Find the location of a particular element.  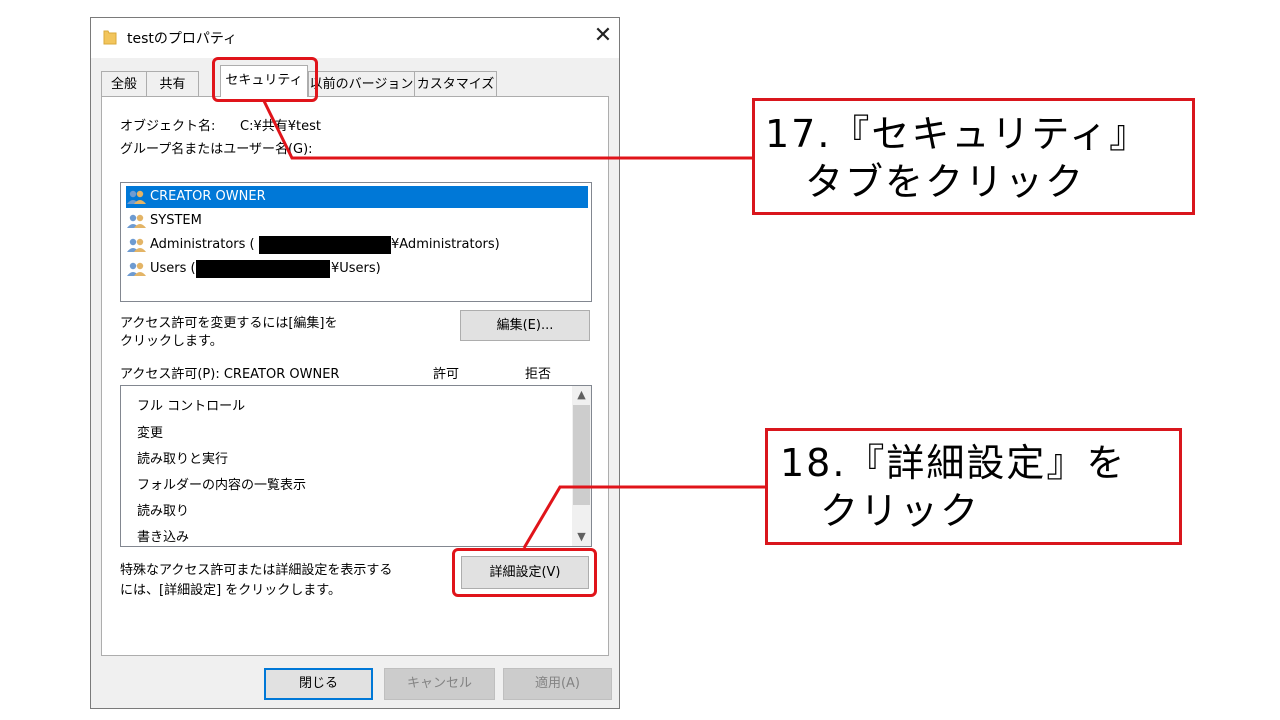

connector-line-step17 is located at coordinates (509, 130).